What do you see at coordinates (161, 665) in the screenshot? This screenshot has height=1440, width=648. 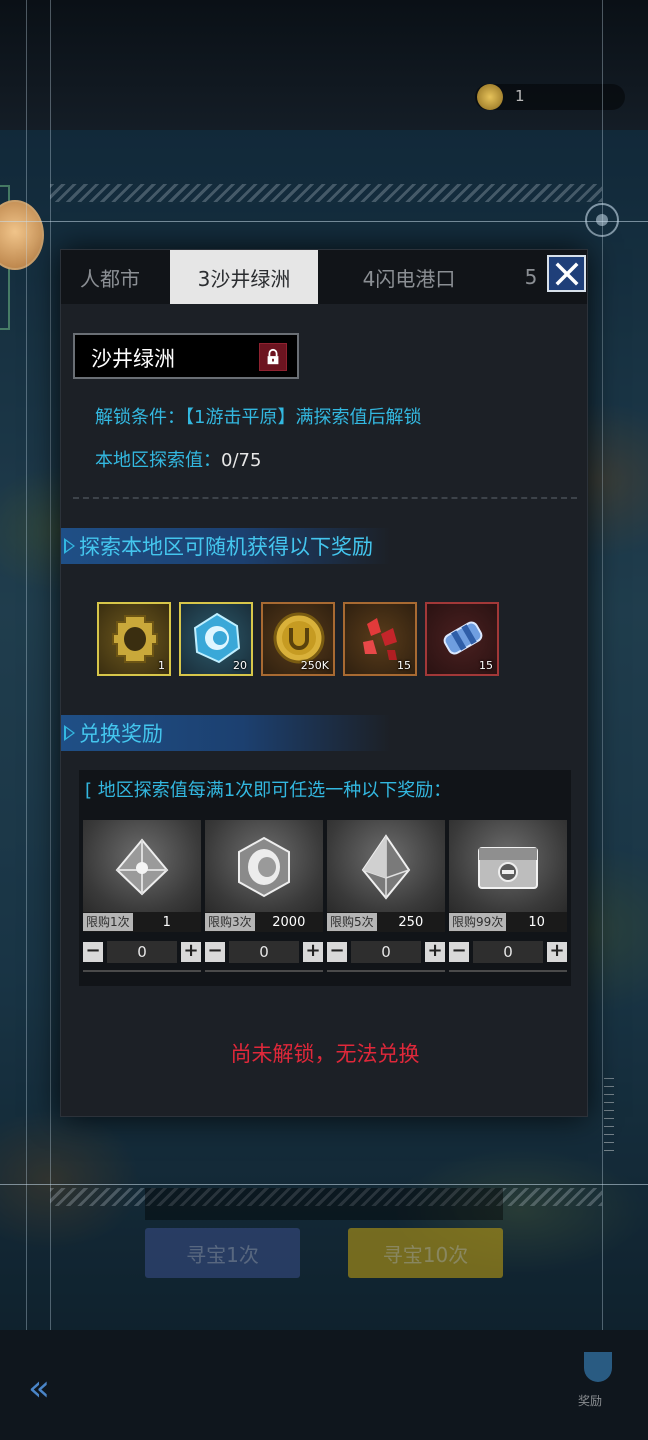 I see `reward-qty: 1` at bounding box center [161, 665].